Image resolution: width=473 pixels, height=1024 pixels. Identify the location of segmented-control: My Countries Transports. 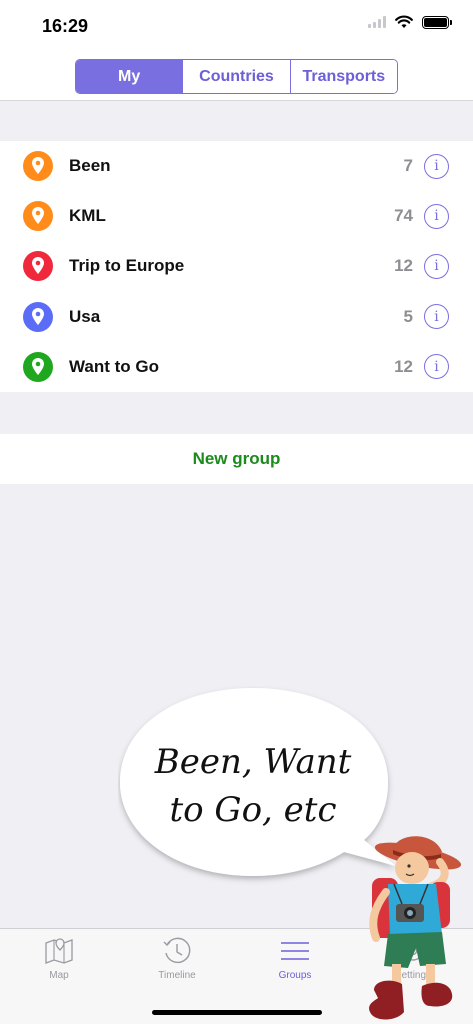
(236, 76).